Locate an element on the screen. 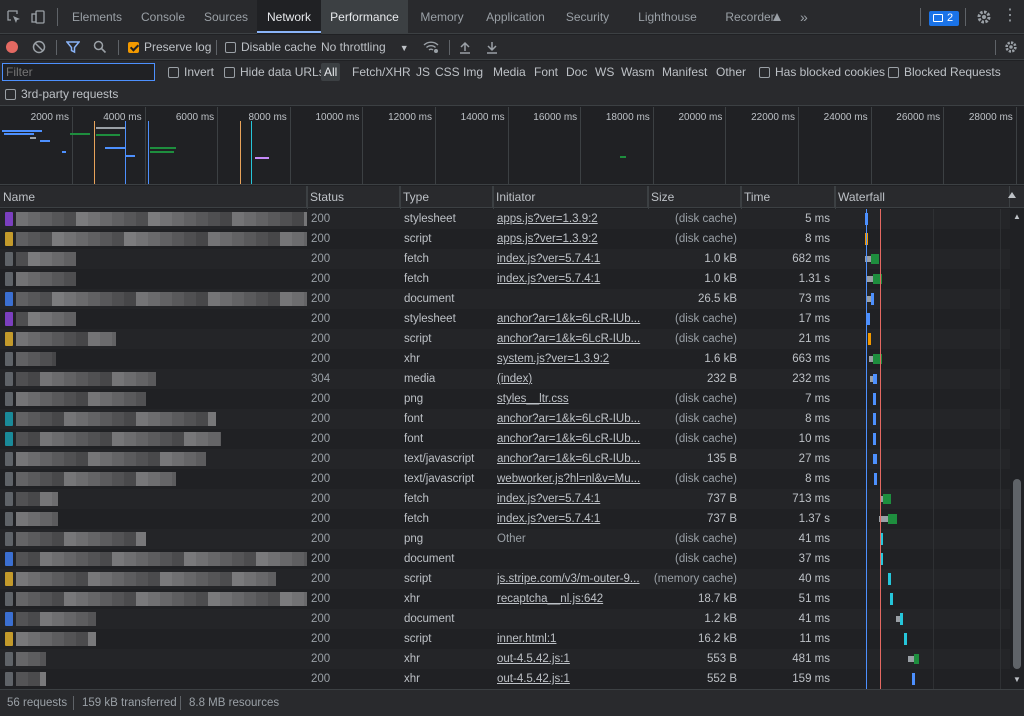  column-header-type: Type is located at coordinates (446, 197).